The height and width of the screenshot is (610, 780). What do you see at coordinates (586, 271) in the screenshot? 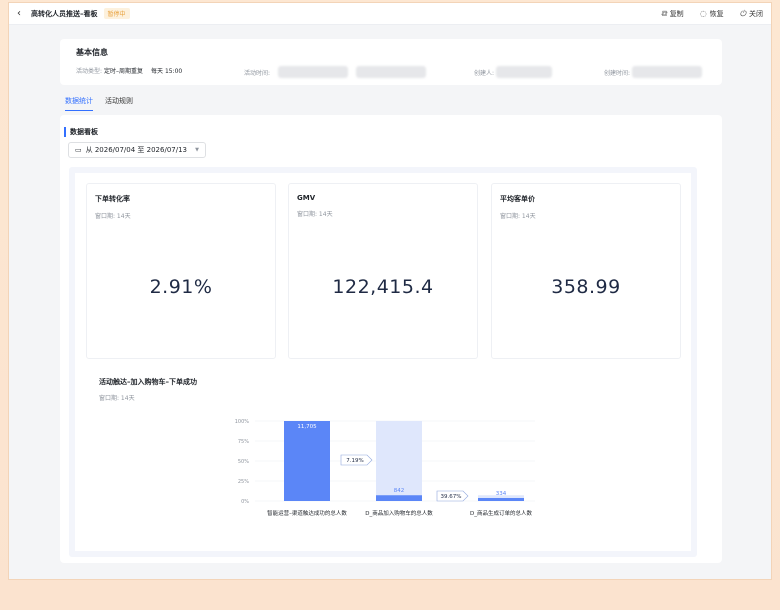
I see `metric-card-avg-price: 平均客单价 窗口期: 14天 358.99` at bounding box center [586, 271].